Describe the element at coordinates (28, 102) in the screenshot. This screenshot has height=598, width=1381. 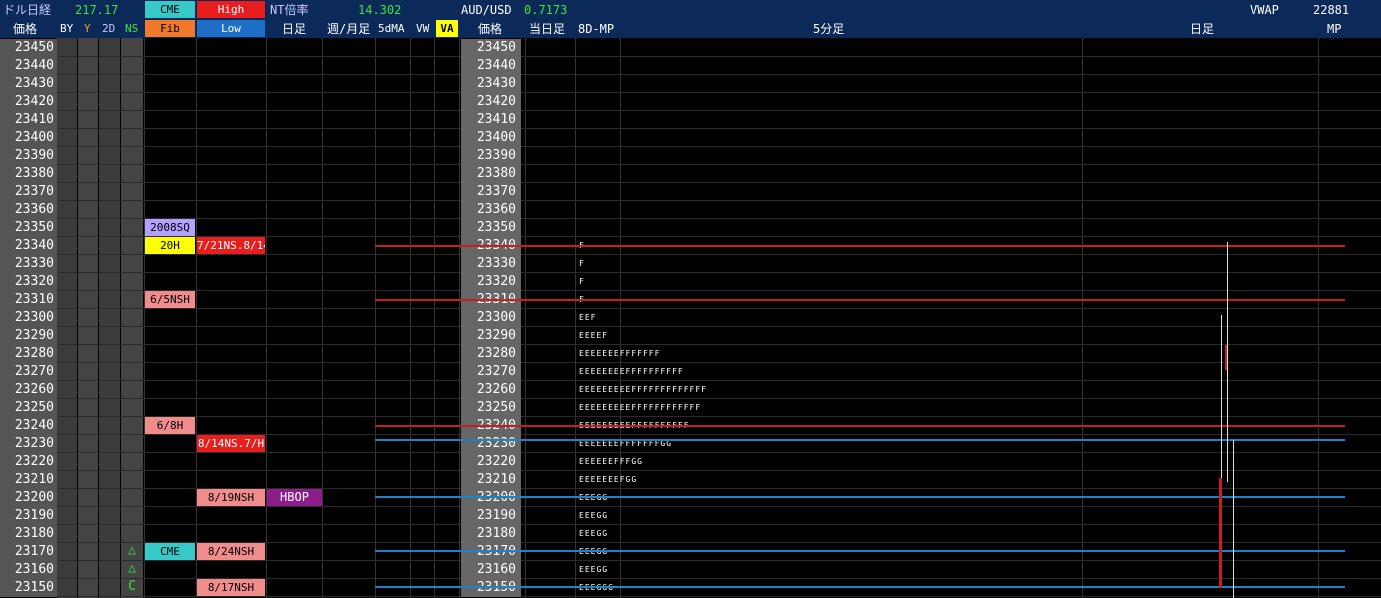
I see `price-cell: 23420` at that location.